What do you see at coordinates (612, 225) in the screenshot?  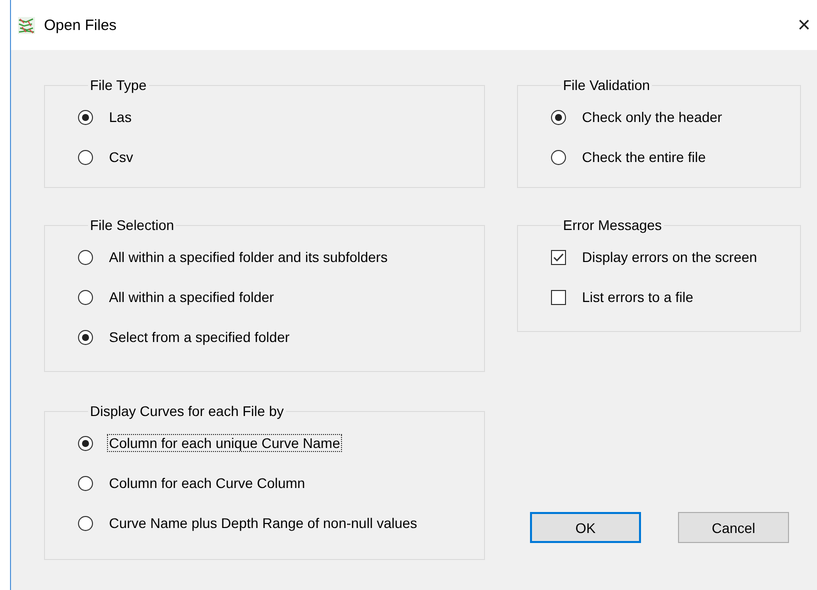 I see `group-title: Error Messages` at bounding box center [612, 225].